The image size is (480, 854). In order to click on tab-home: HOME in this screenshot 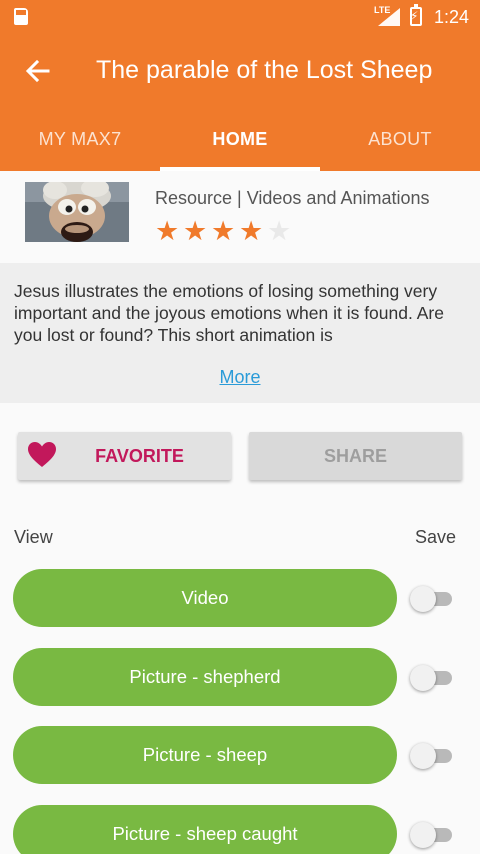, I will do `click(240, 142)`.